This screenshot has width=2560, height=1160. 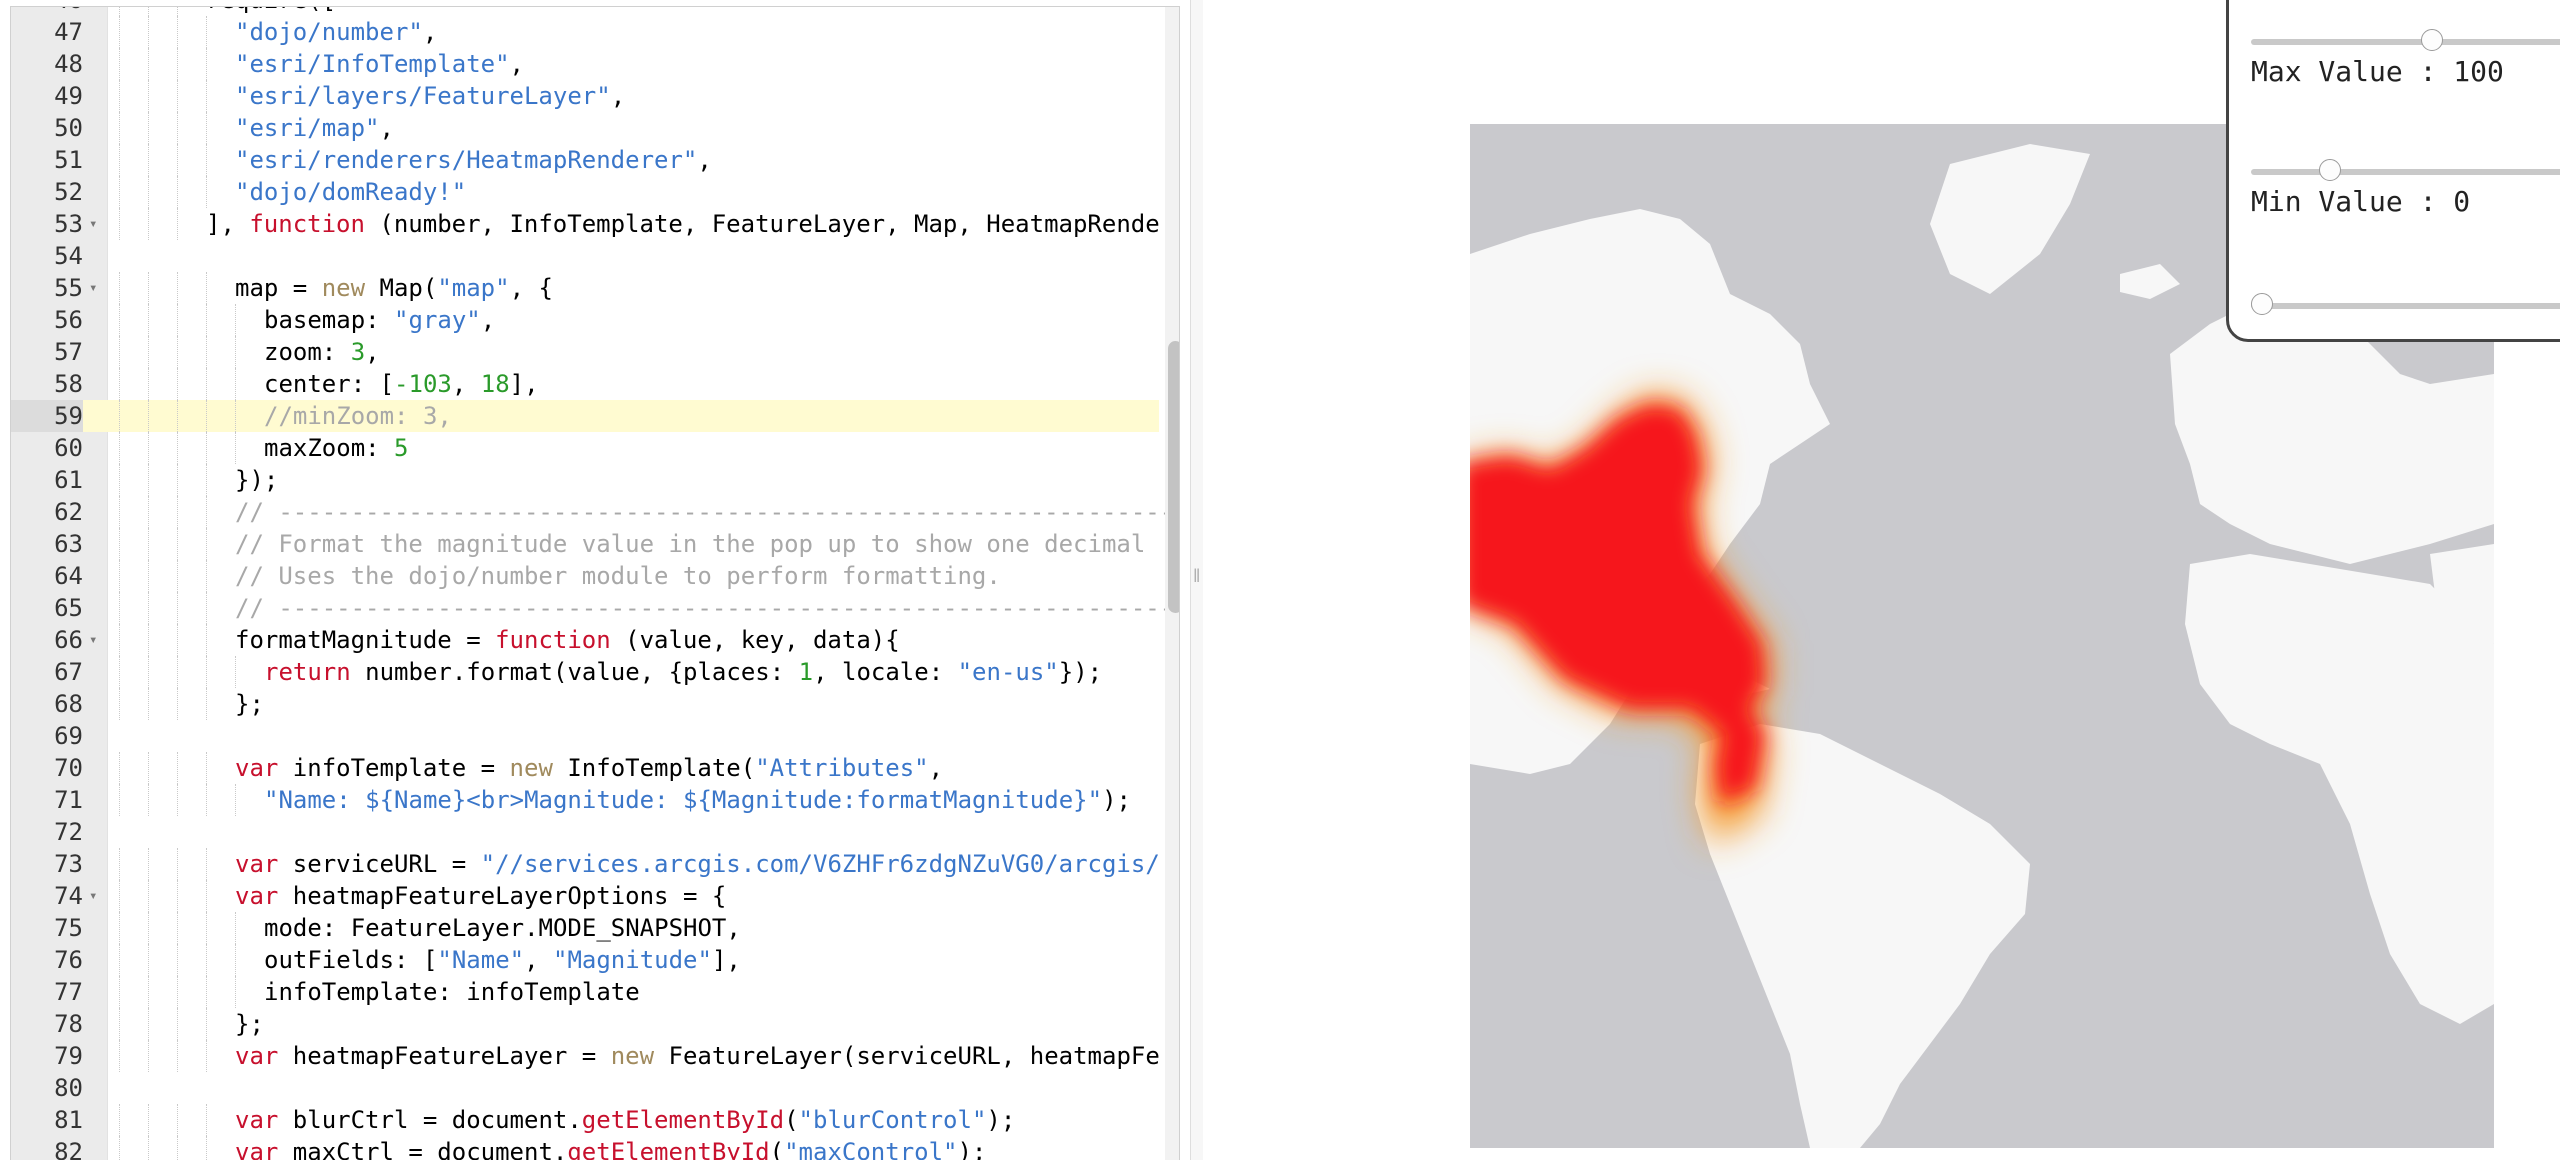 I want to click on line-number: 62, so click(x=68, y=512).